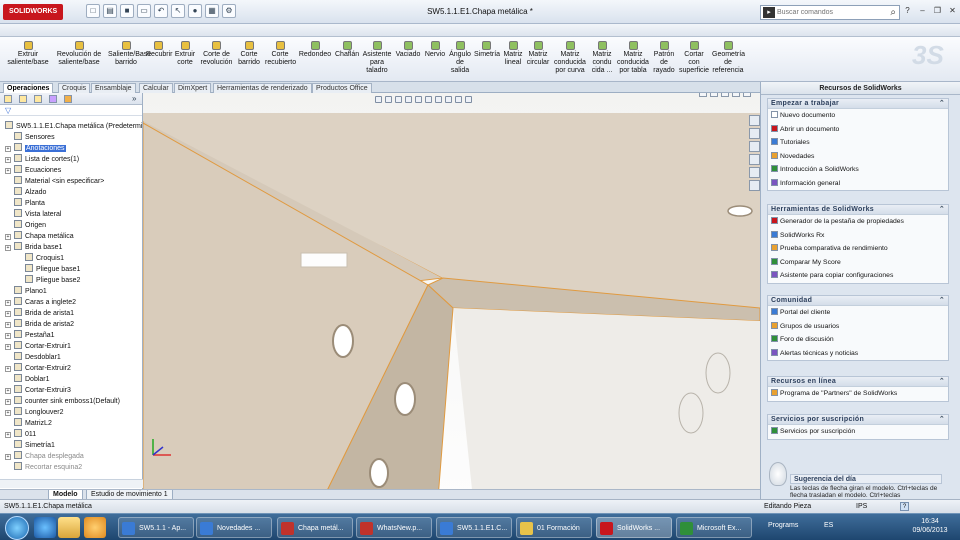  What do you see at coordinates (570, 57) in the screenshot?
I see `cm-button-17: Matriz conducida por curva` at bounding box center [570, 57].